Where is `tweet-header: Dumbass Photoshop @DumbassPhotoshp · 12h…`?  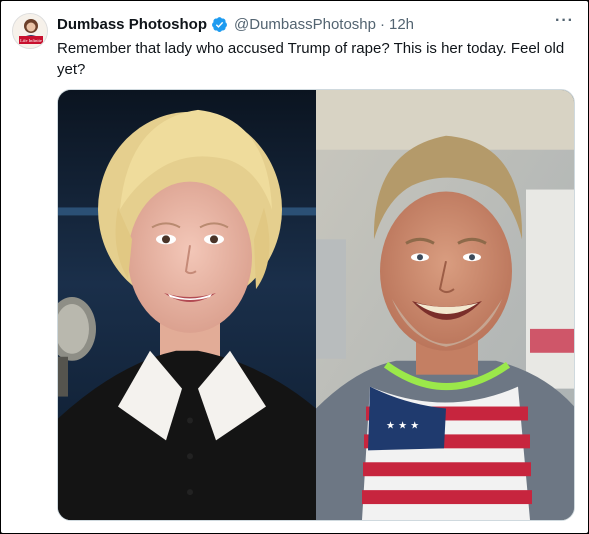 tweet-header: Dumbass Photoshop @DumbassPhotoshp · 12h… is located at coordinates (315, 24).